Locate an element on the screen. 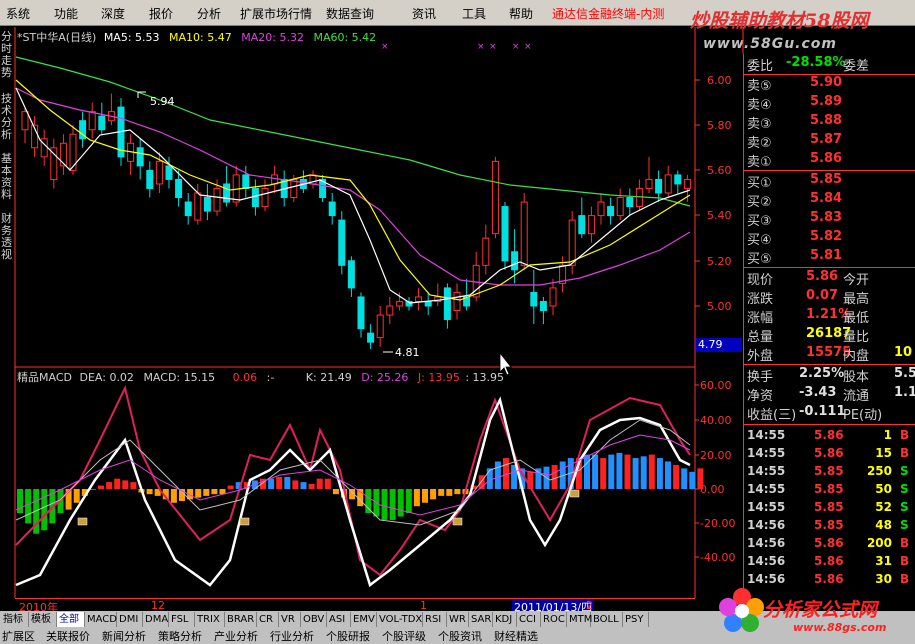  tick-row: 14:55 5.85 250 S is located at coordinates (829, 473).